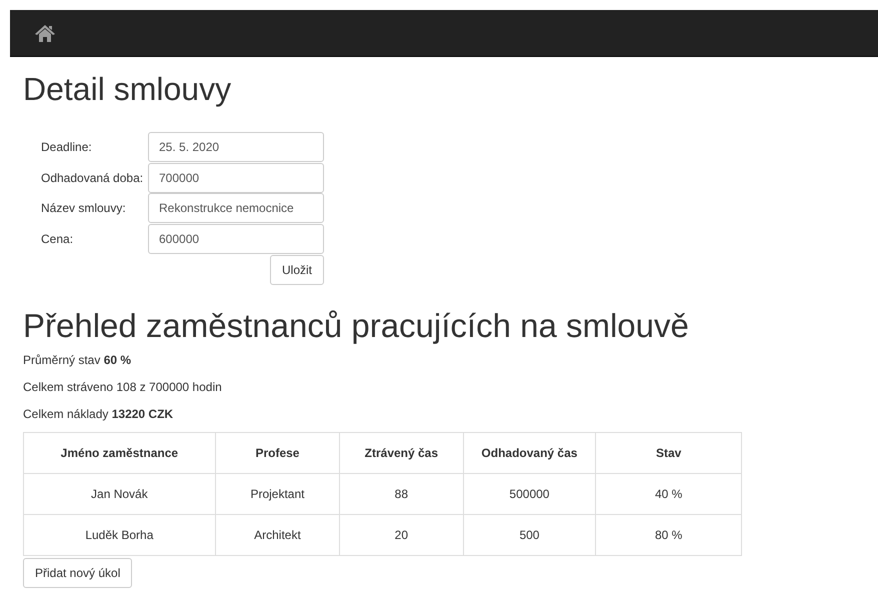 The width and height of the screenshot is (878, 598). What do you see at coordinates (356, 326) in the screenshot?
I see `section-title: Přehled zaměstnanců pracujících na smlouvě` at bounding box center [356, 326].